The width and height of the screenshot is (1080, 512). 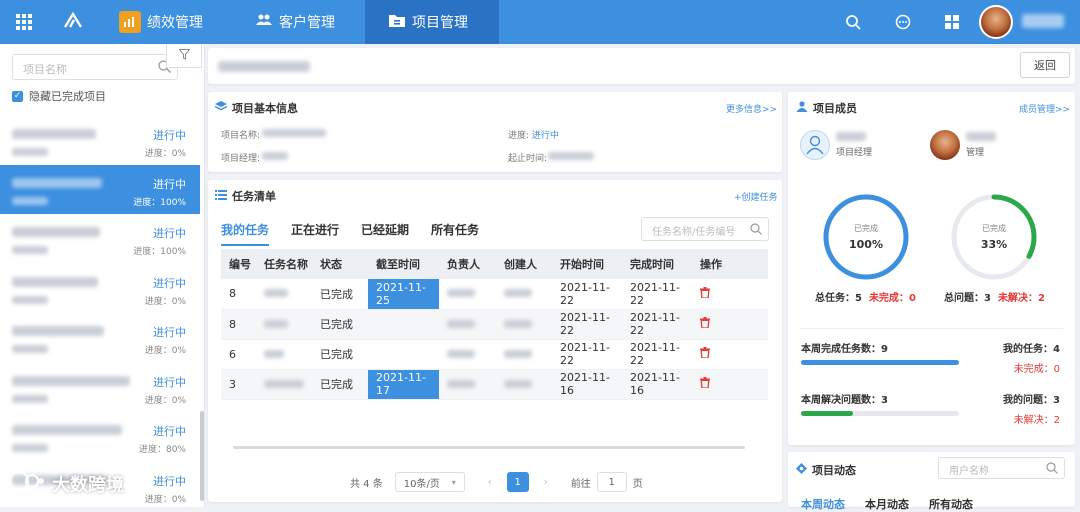 What do you see at coordinates (100, 238) in the screenshot?
I see `project-item: 进行中 进度：100%` at bounding box center [100, 238].